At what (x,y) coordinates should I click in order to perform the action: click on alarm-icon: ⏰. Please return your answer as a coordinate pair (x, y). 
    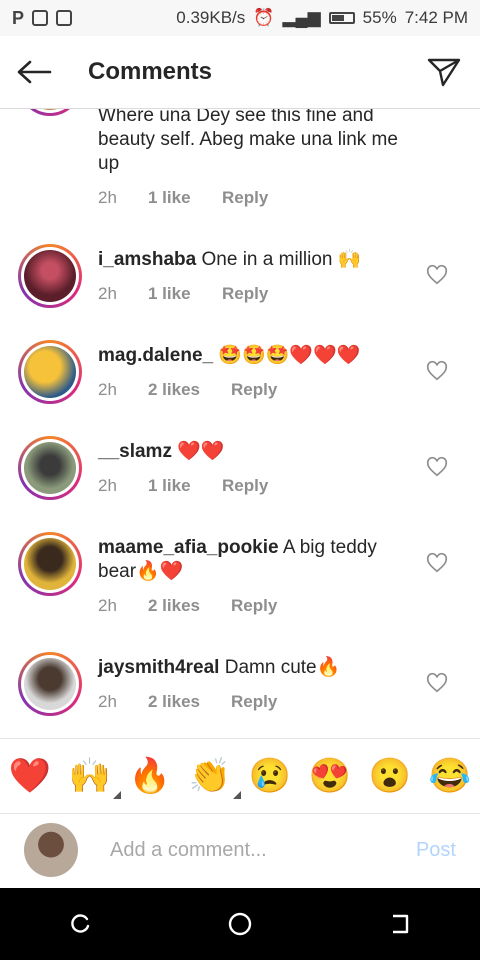
    Looking at the image, I should click on (264, 17).